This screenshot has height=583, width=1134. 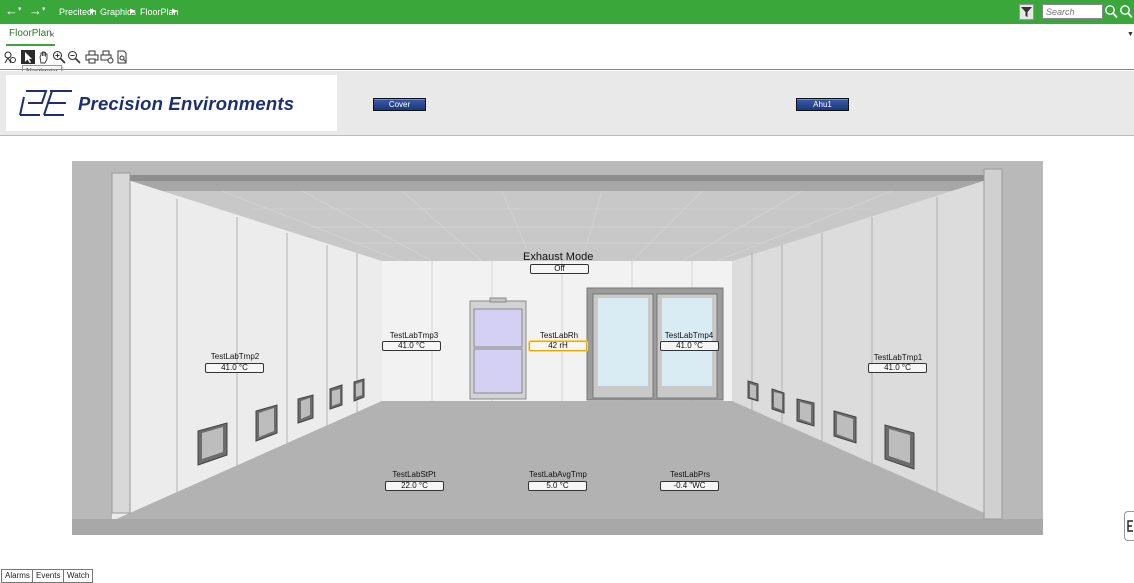 What do you see at coordinates (1072, 11) in the screenshot?
I see `search-input` at bounding box center [1072, 11].